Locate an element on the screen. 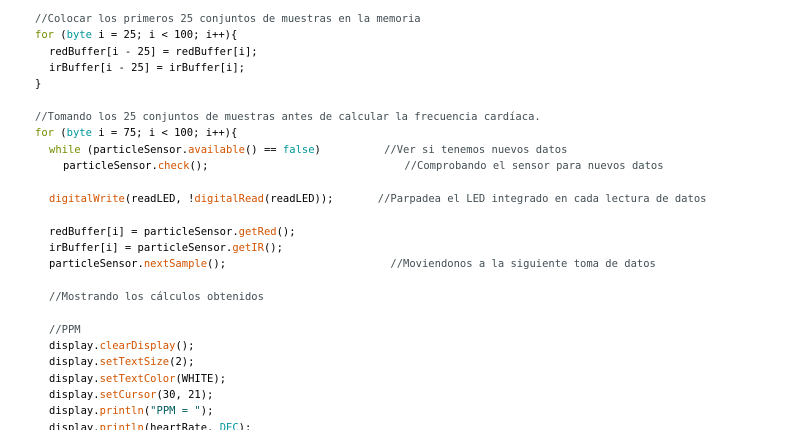  code-token-func: clearDisplay is located at coordinates (137, 346).